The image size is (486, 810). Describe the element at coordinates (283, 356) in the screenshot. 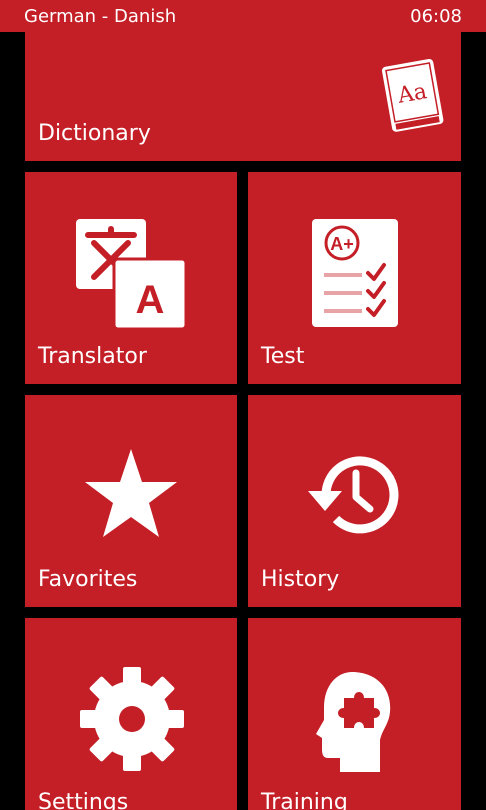

I see `tile-label-test: Test` at that location.